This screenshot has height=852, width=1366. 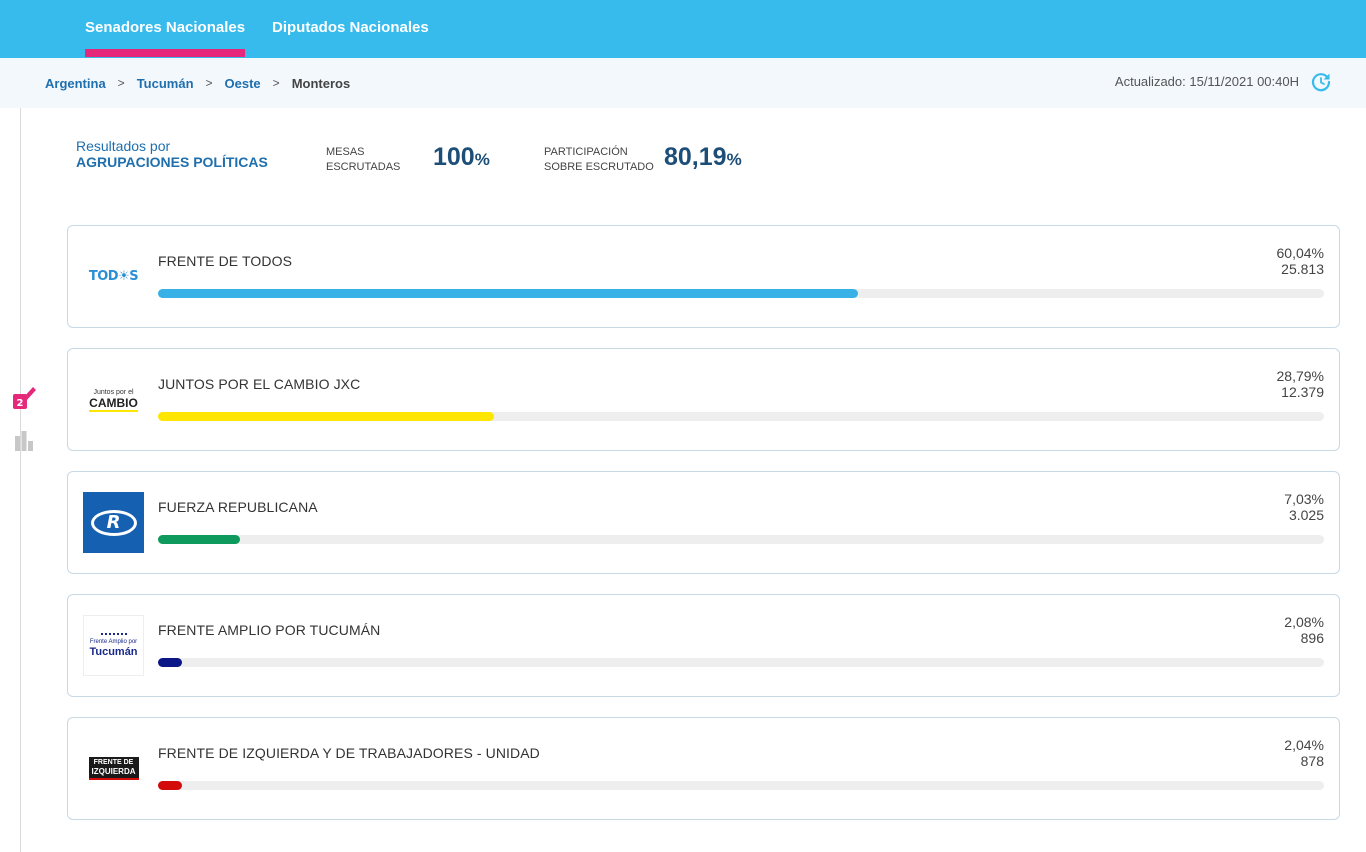 What do you see at coordinates (599, 167) in the screenshot?
I see `participacion-label-line2: SOBRE ESCRUTADO` at bounding box center [599, 167].